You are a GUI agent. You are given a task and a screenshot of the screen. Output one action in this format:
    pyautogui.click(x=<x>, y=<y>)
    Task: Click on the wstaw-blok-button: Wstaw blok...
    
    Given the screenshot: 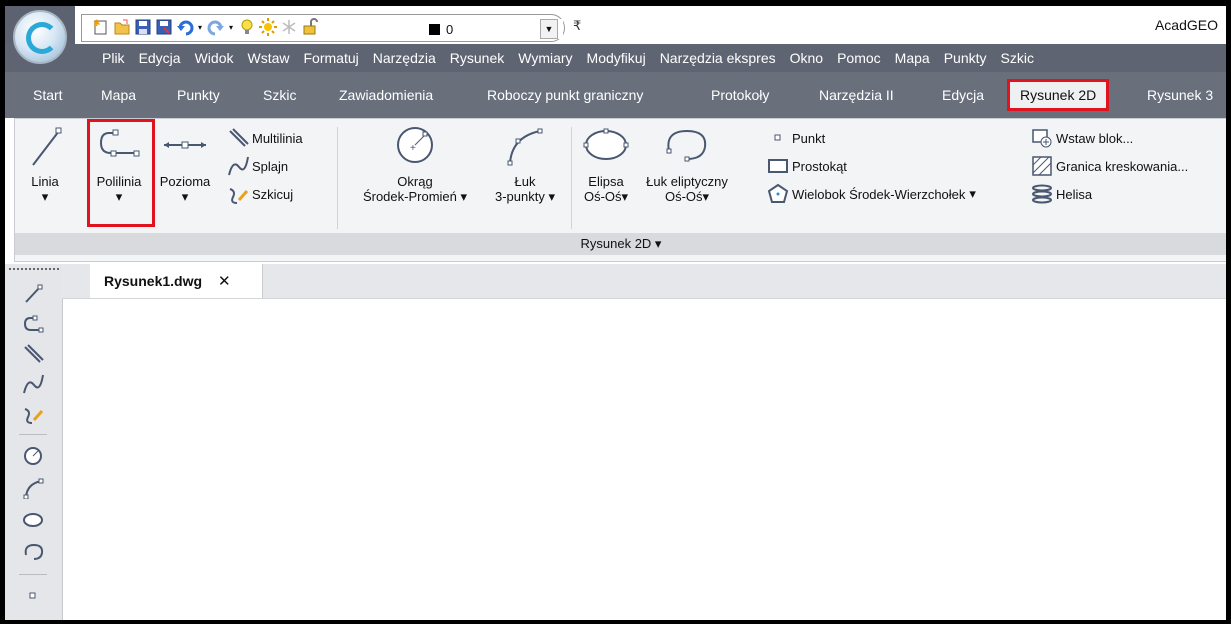 What is the action you would take?
    pyautogui.click(x=1082, y=138)
    